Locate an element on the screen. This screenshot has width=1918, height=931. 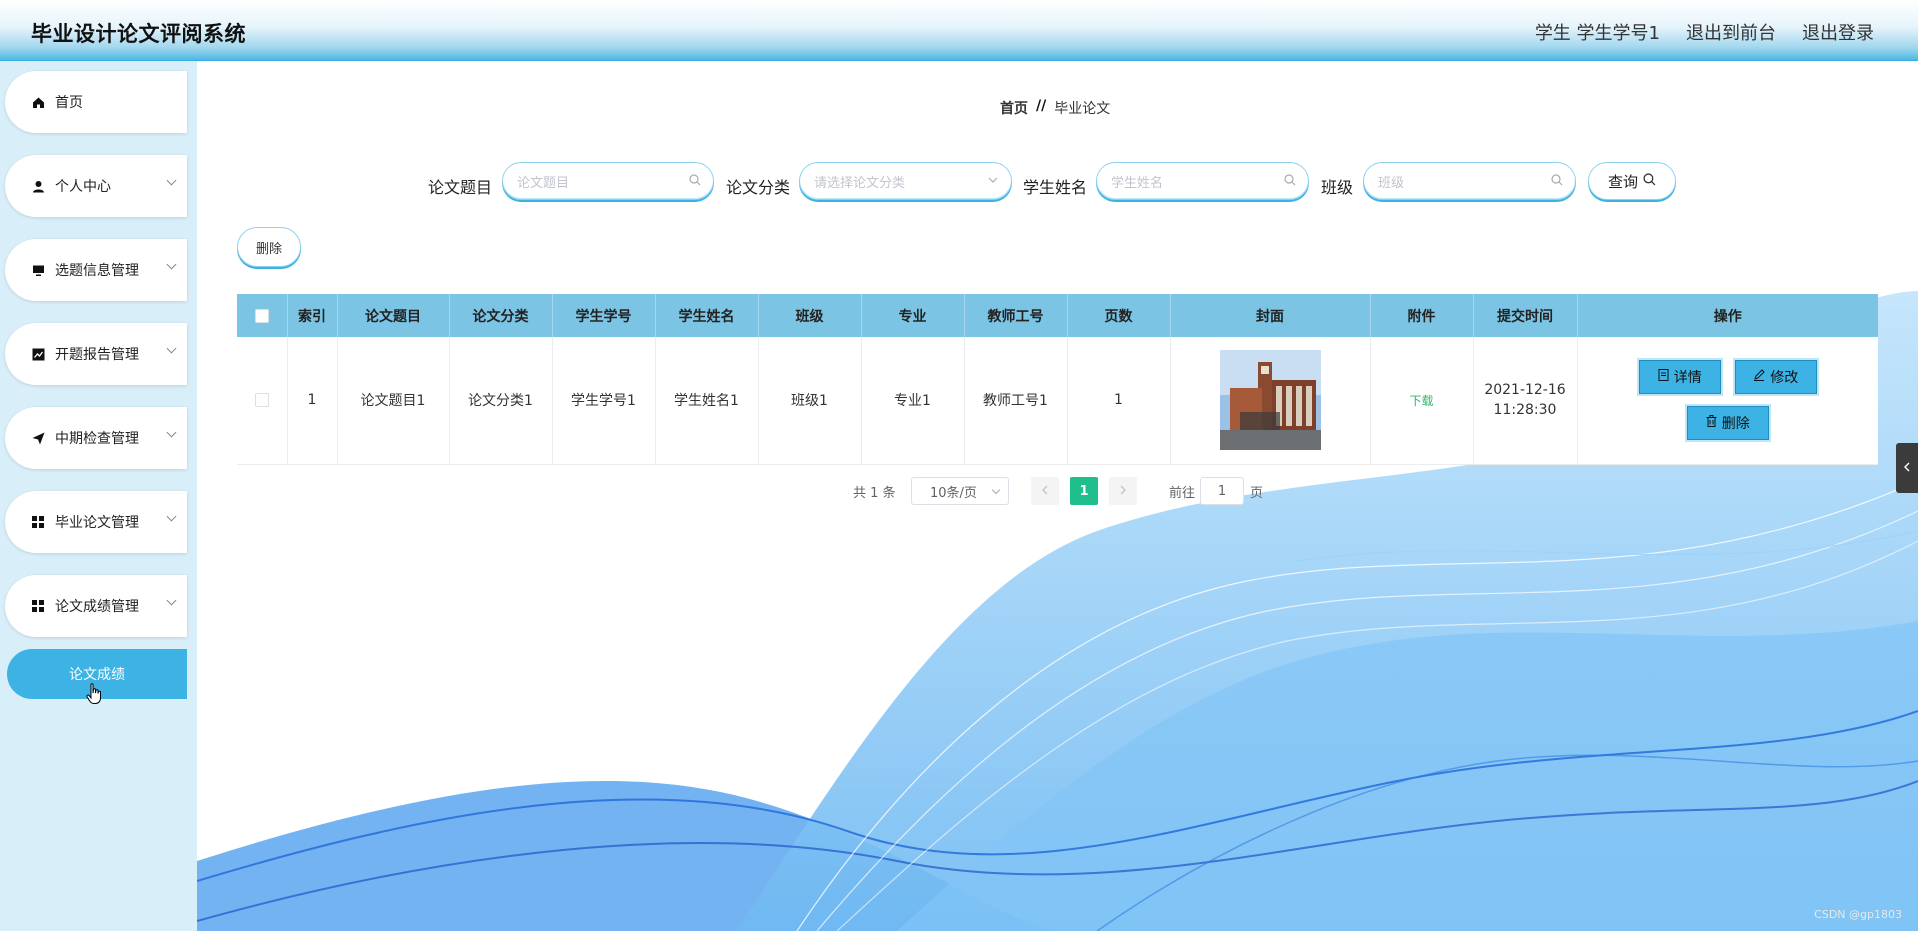
breadcrumb-current: 毕业论文 is located at coordinates (1082, 109).